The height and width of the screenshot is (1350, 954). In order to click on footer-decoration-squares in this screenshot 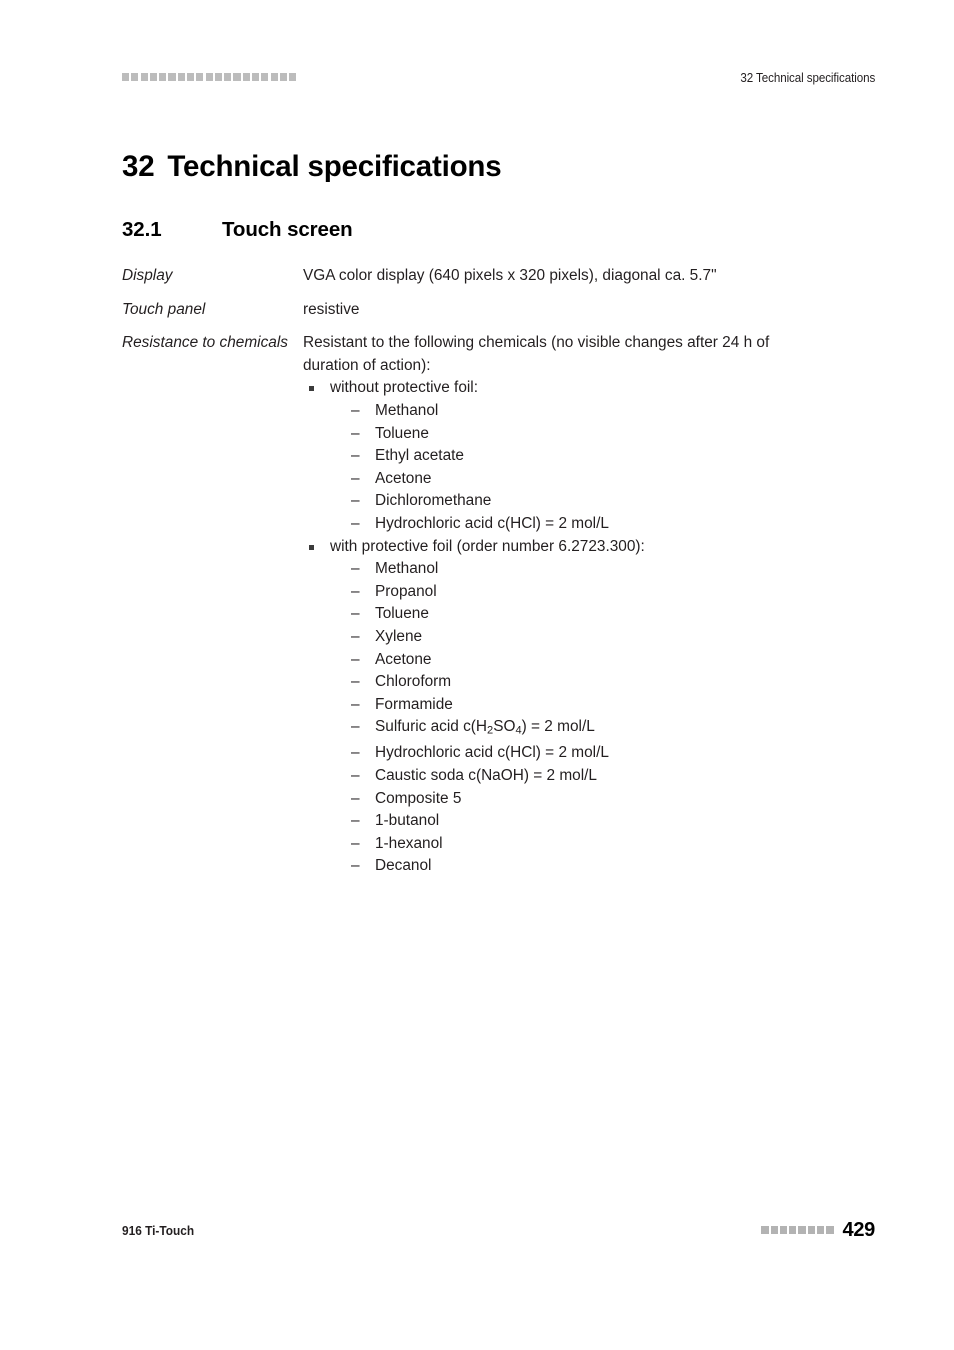, I will do `click(797, 1230)`.